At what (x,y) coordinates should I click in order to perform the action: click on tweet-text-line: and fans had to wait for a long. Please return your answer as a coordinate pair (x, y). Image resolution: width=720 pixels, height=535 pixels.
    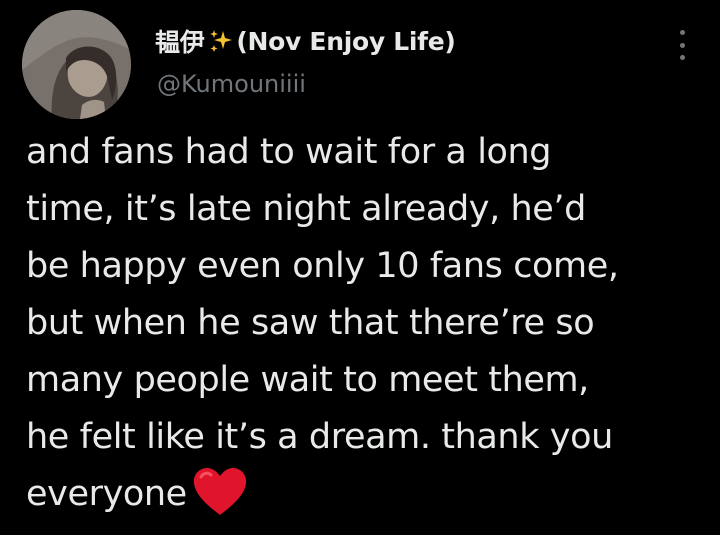
    Looking at the image, I should click on (289, 152).